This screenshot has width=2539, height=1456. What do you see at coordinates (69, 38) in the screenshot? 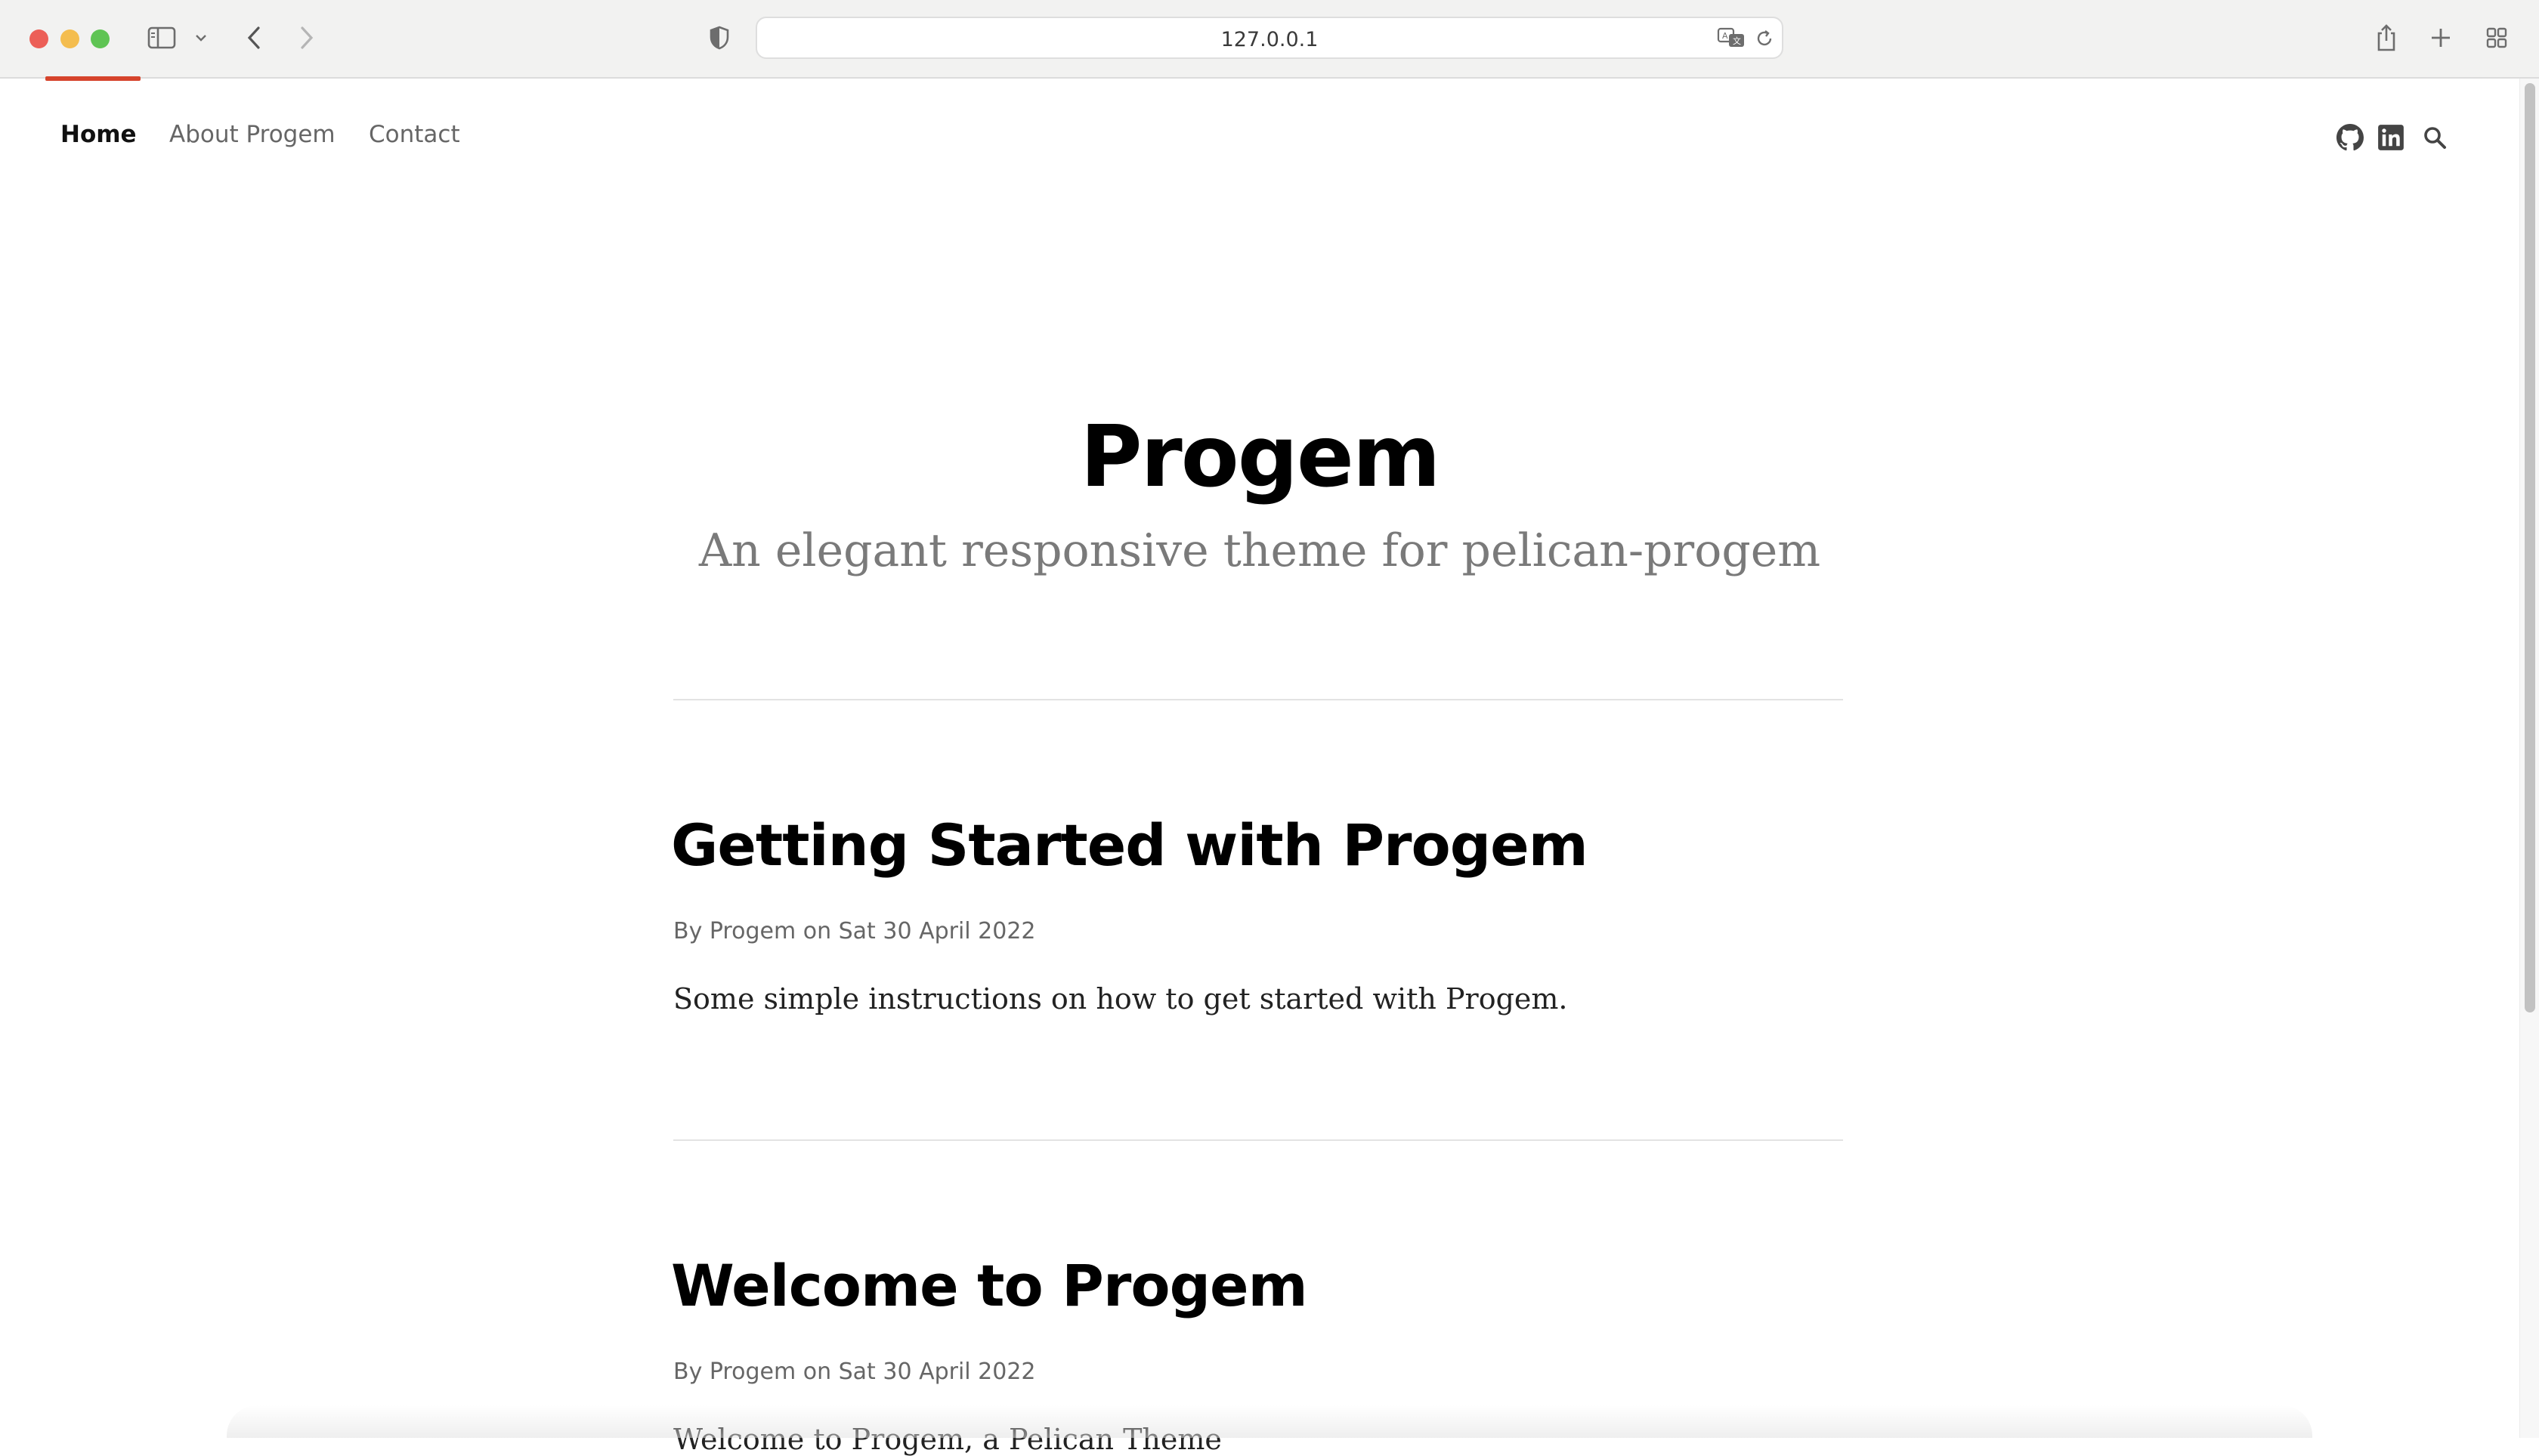
I see `minimize-window-button` at bounding box center [69, 38].